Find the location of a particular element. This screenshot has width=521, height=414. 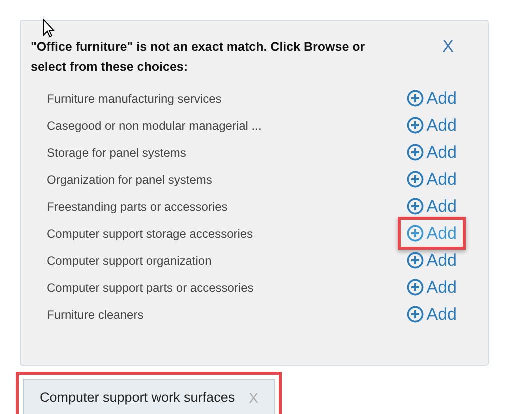

choice-label: Furniture cleaners is located at coordinates (95, 315).